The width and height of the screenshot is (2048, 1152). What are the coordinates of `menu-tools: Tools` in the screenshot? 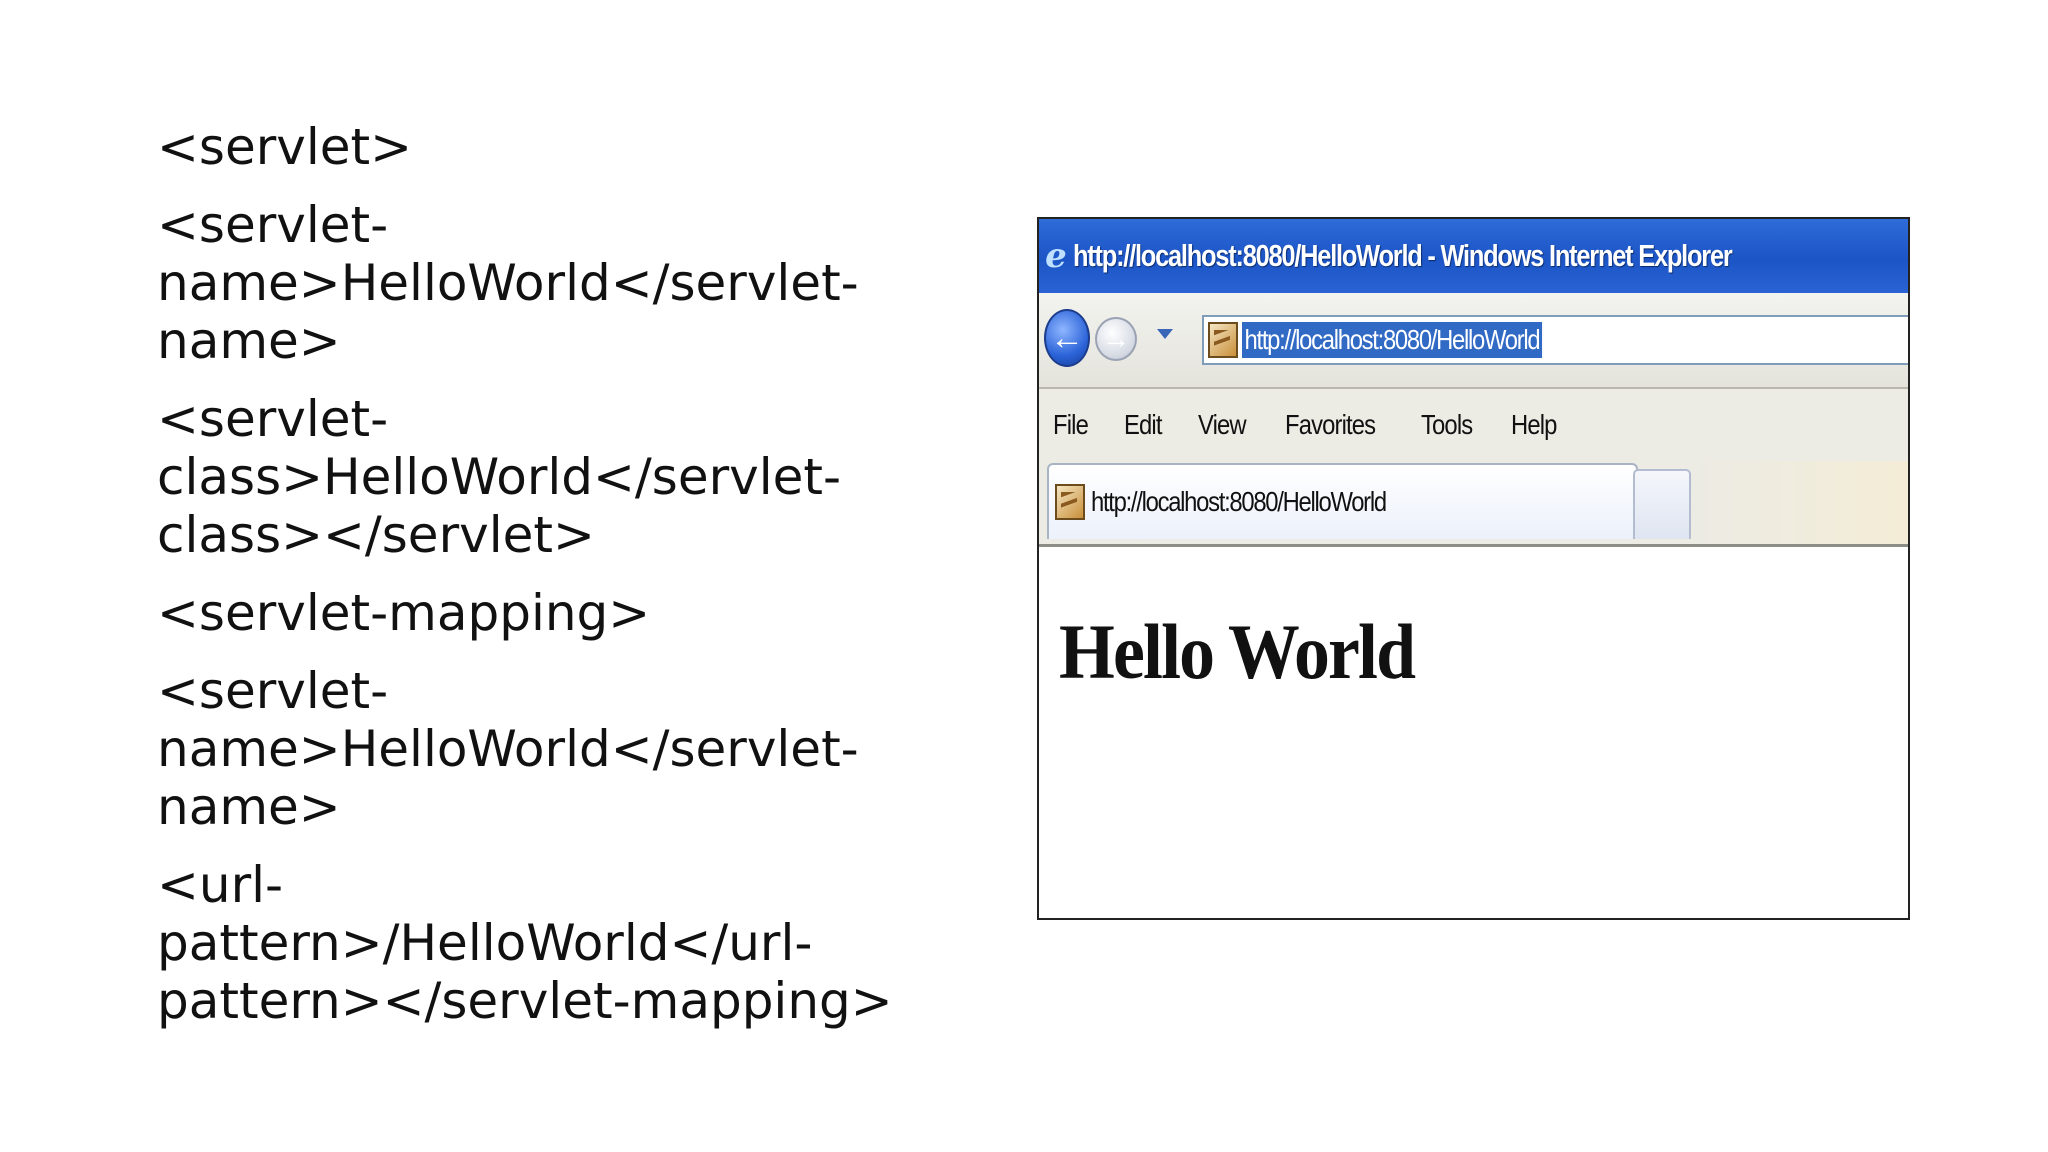 It's located at (1447, 425).